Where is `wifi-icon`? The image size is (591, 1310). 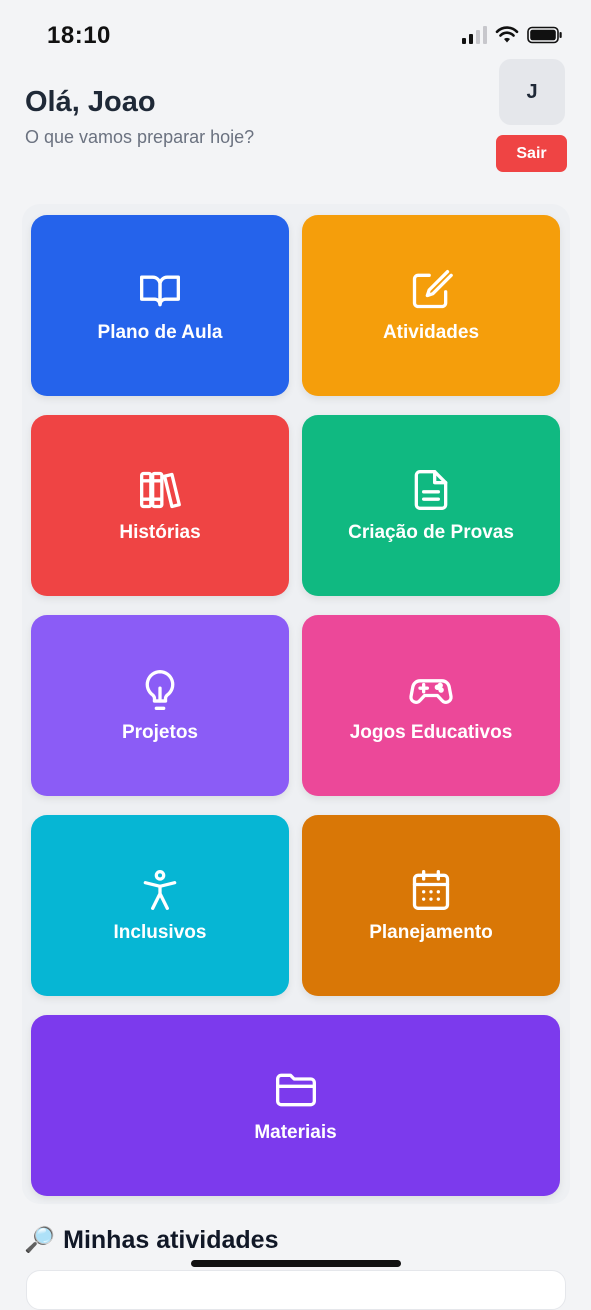 wifi-icon is located at coordinates (507, 34).